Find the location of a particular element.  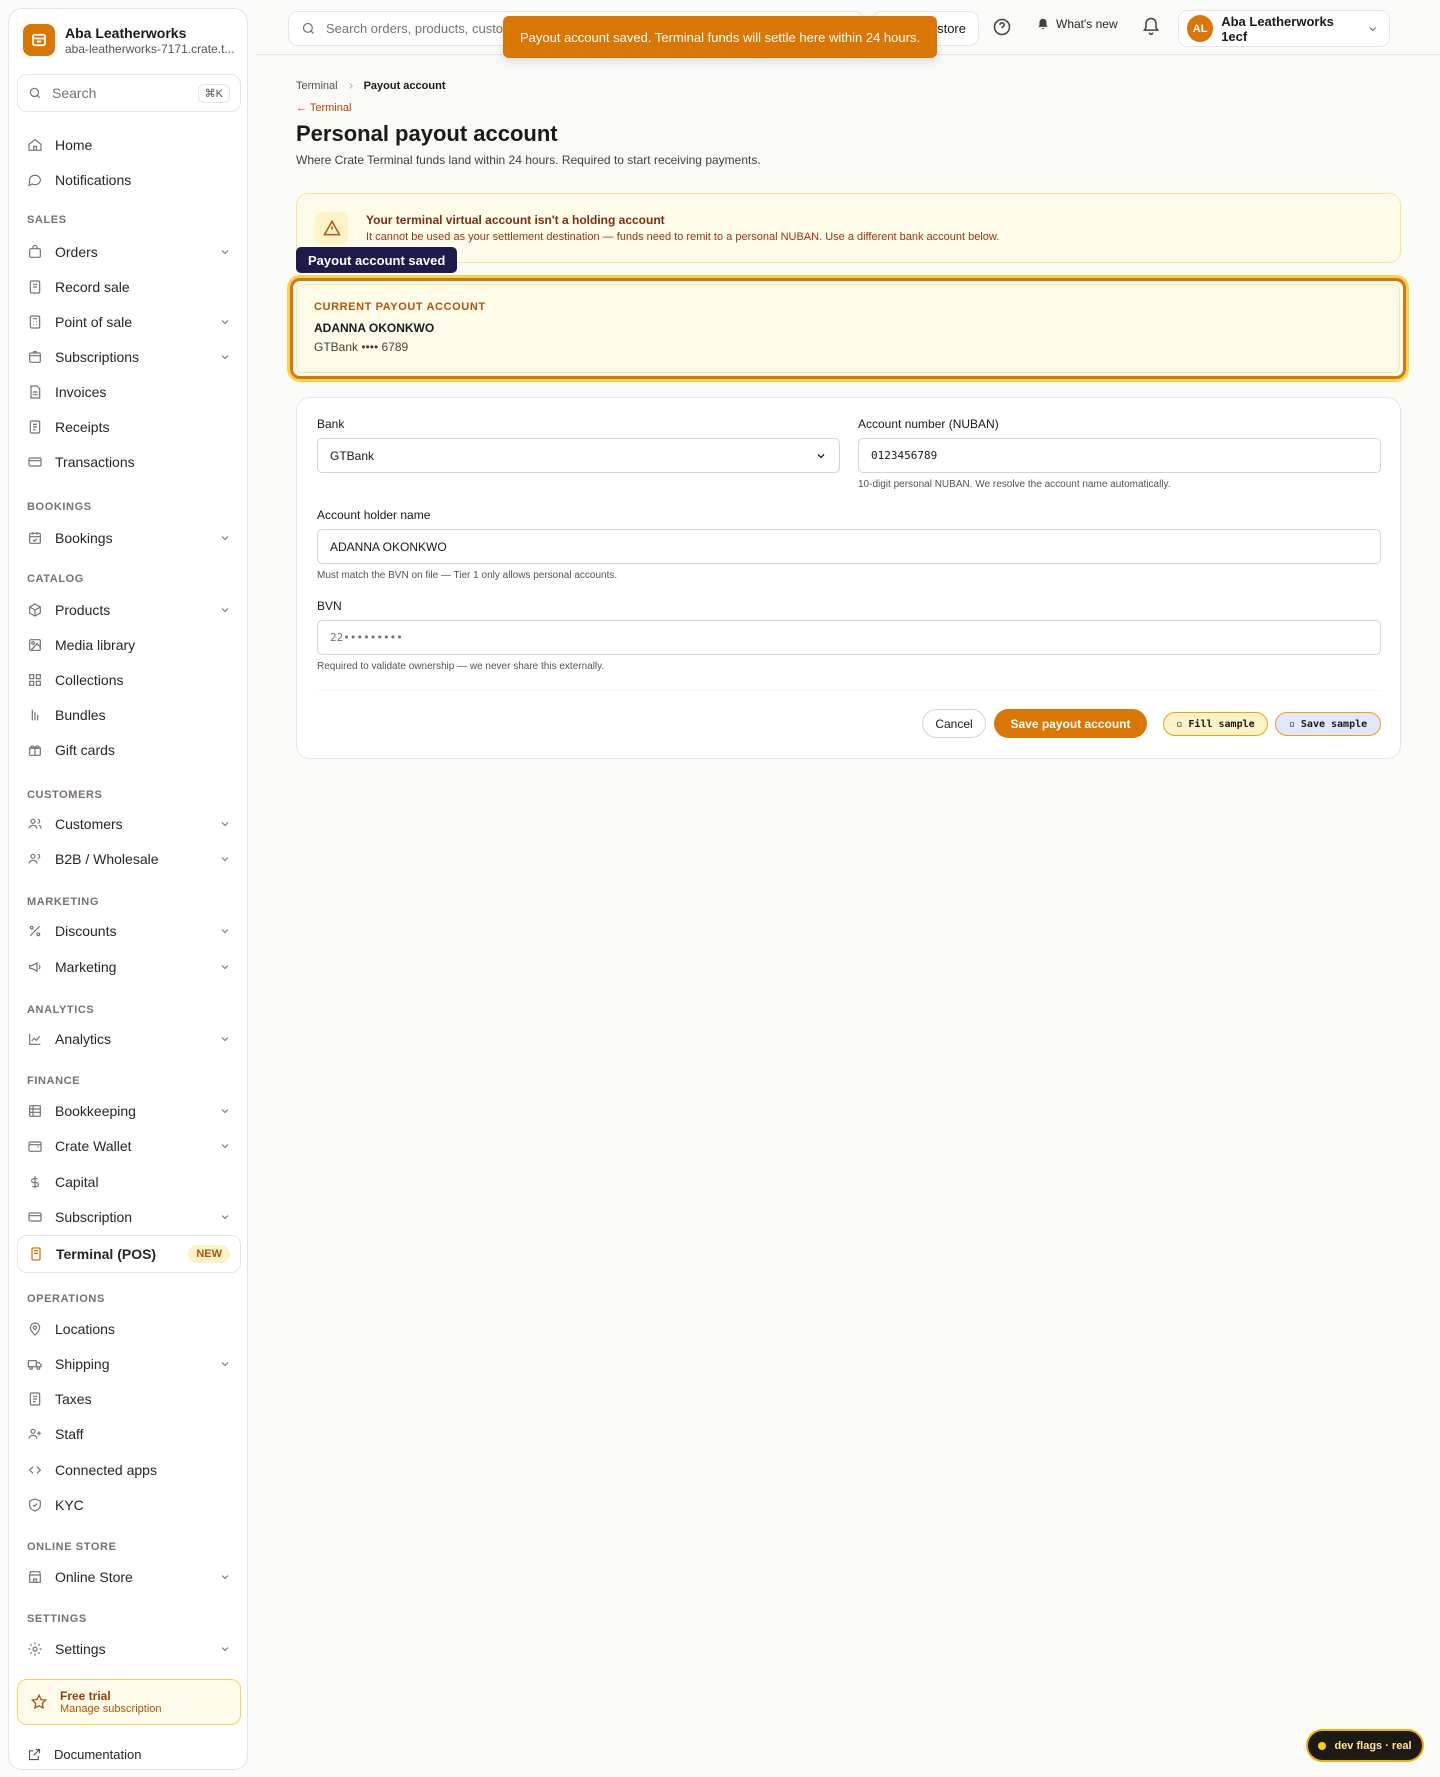

store-logo-icon is located at coordinates (39, 40).